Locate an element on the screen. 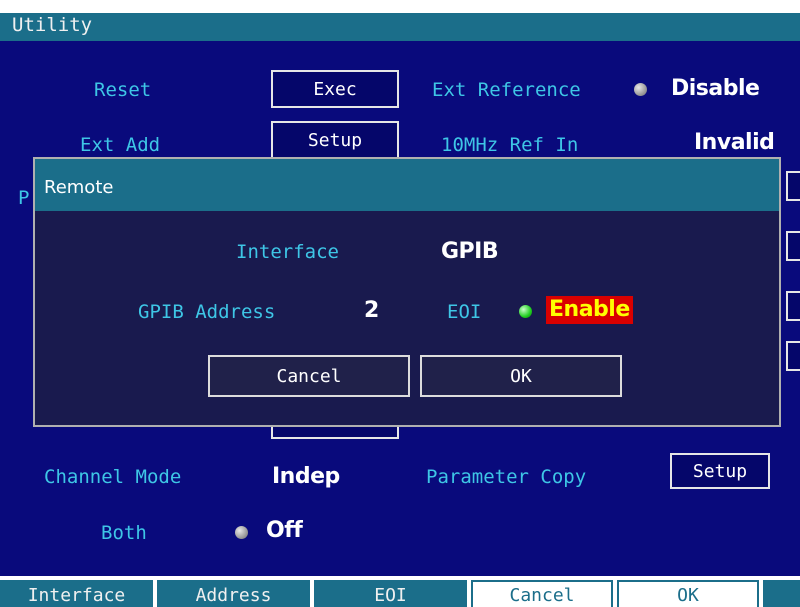  both-label: Both is located at coordinates (124, 533).